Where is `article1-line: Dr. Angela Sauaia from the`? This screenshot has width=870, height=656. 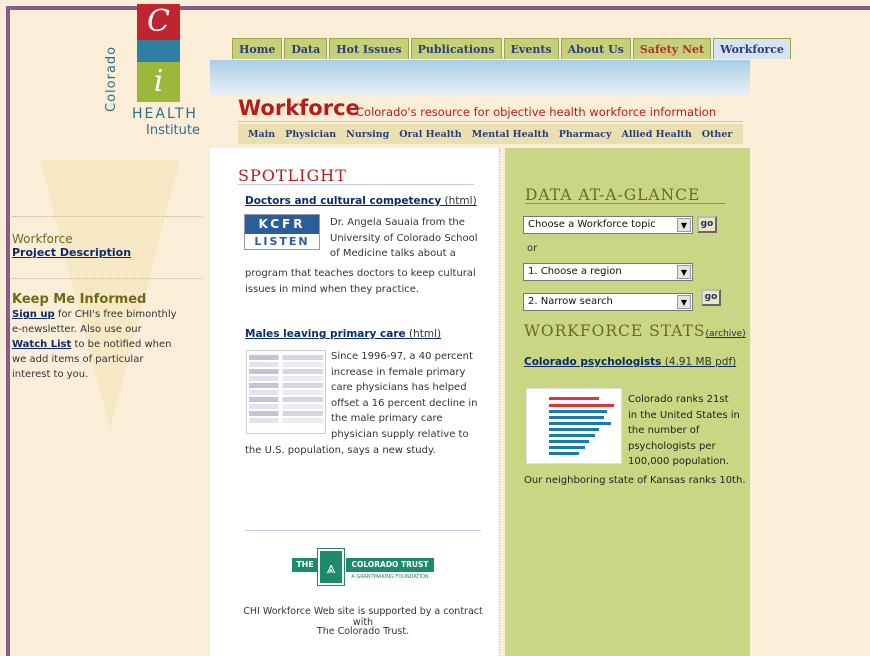
article1-line: Dr. Angela Sauaia from the is located at coordinates (397, 222).